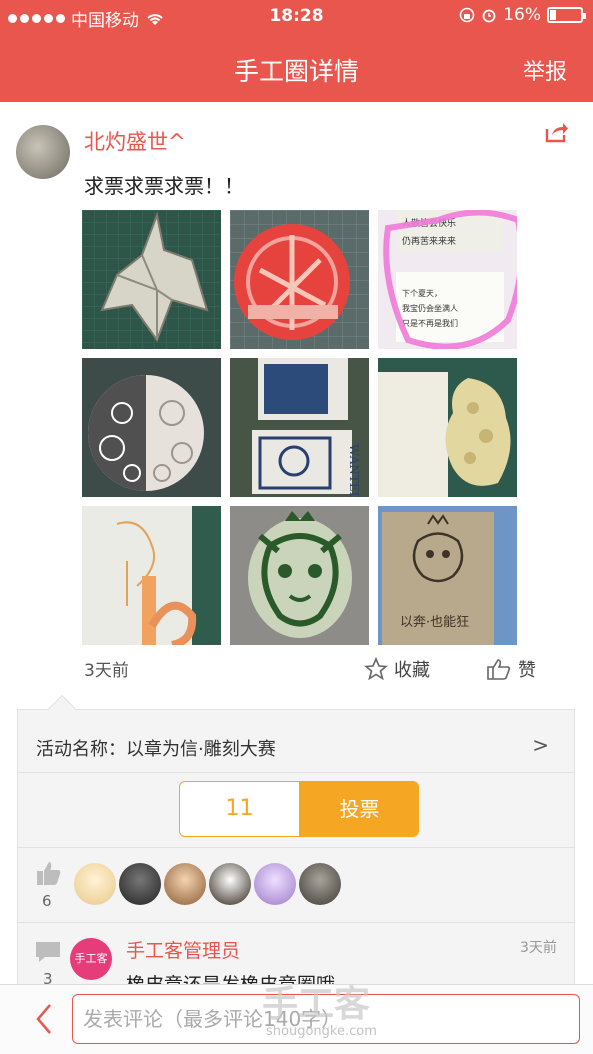 This screenshot has height=1054, width=593. Describe the element at coordinates (296, 16) in the screenshot. I see `status-bar: 中国移动 18:28 16%` at that location.